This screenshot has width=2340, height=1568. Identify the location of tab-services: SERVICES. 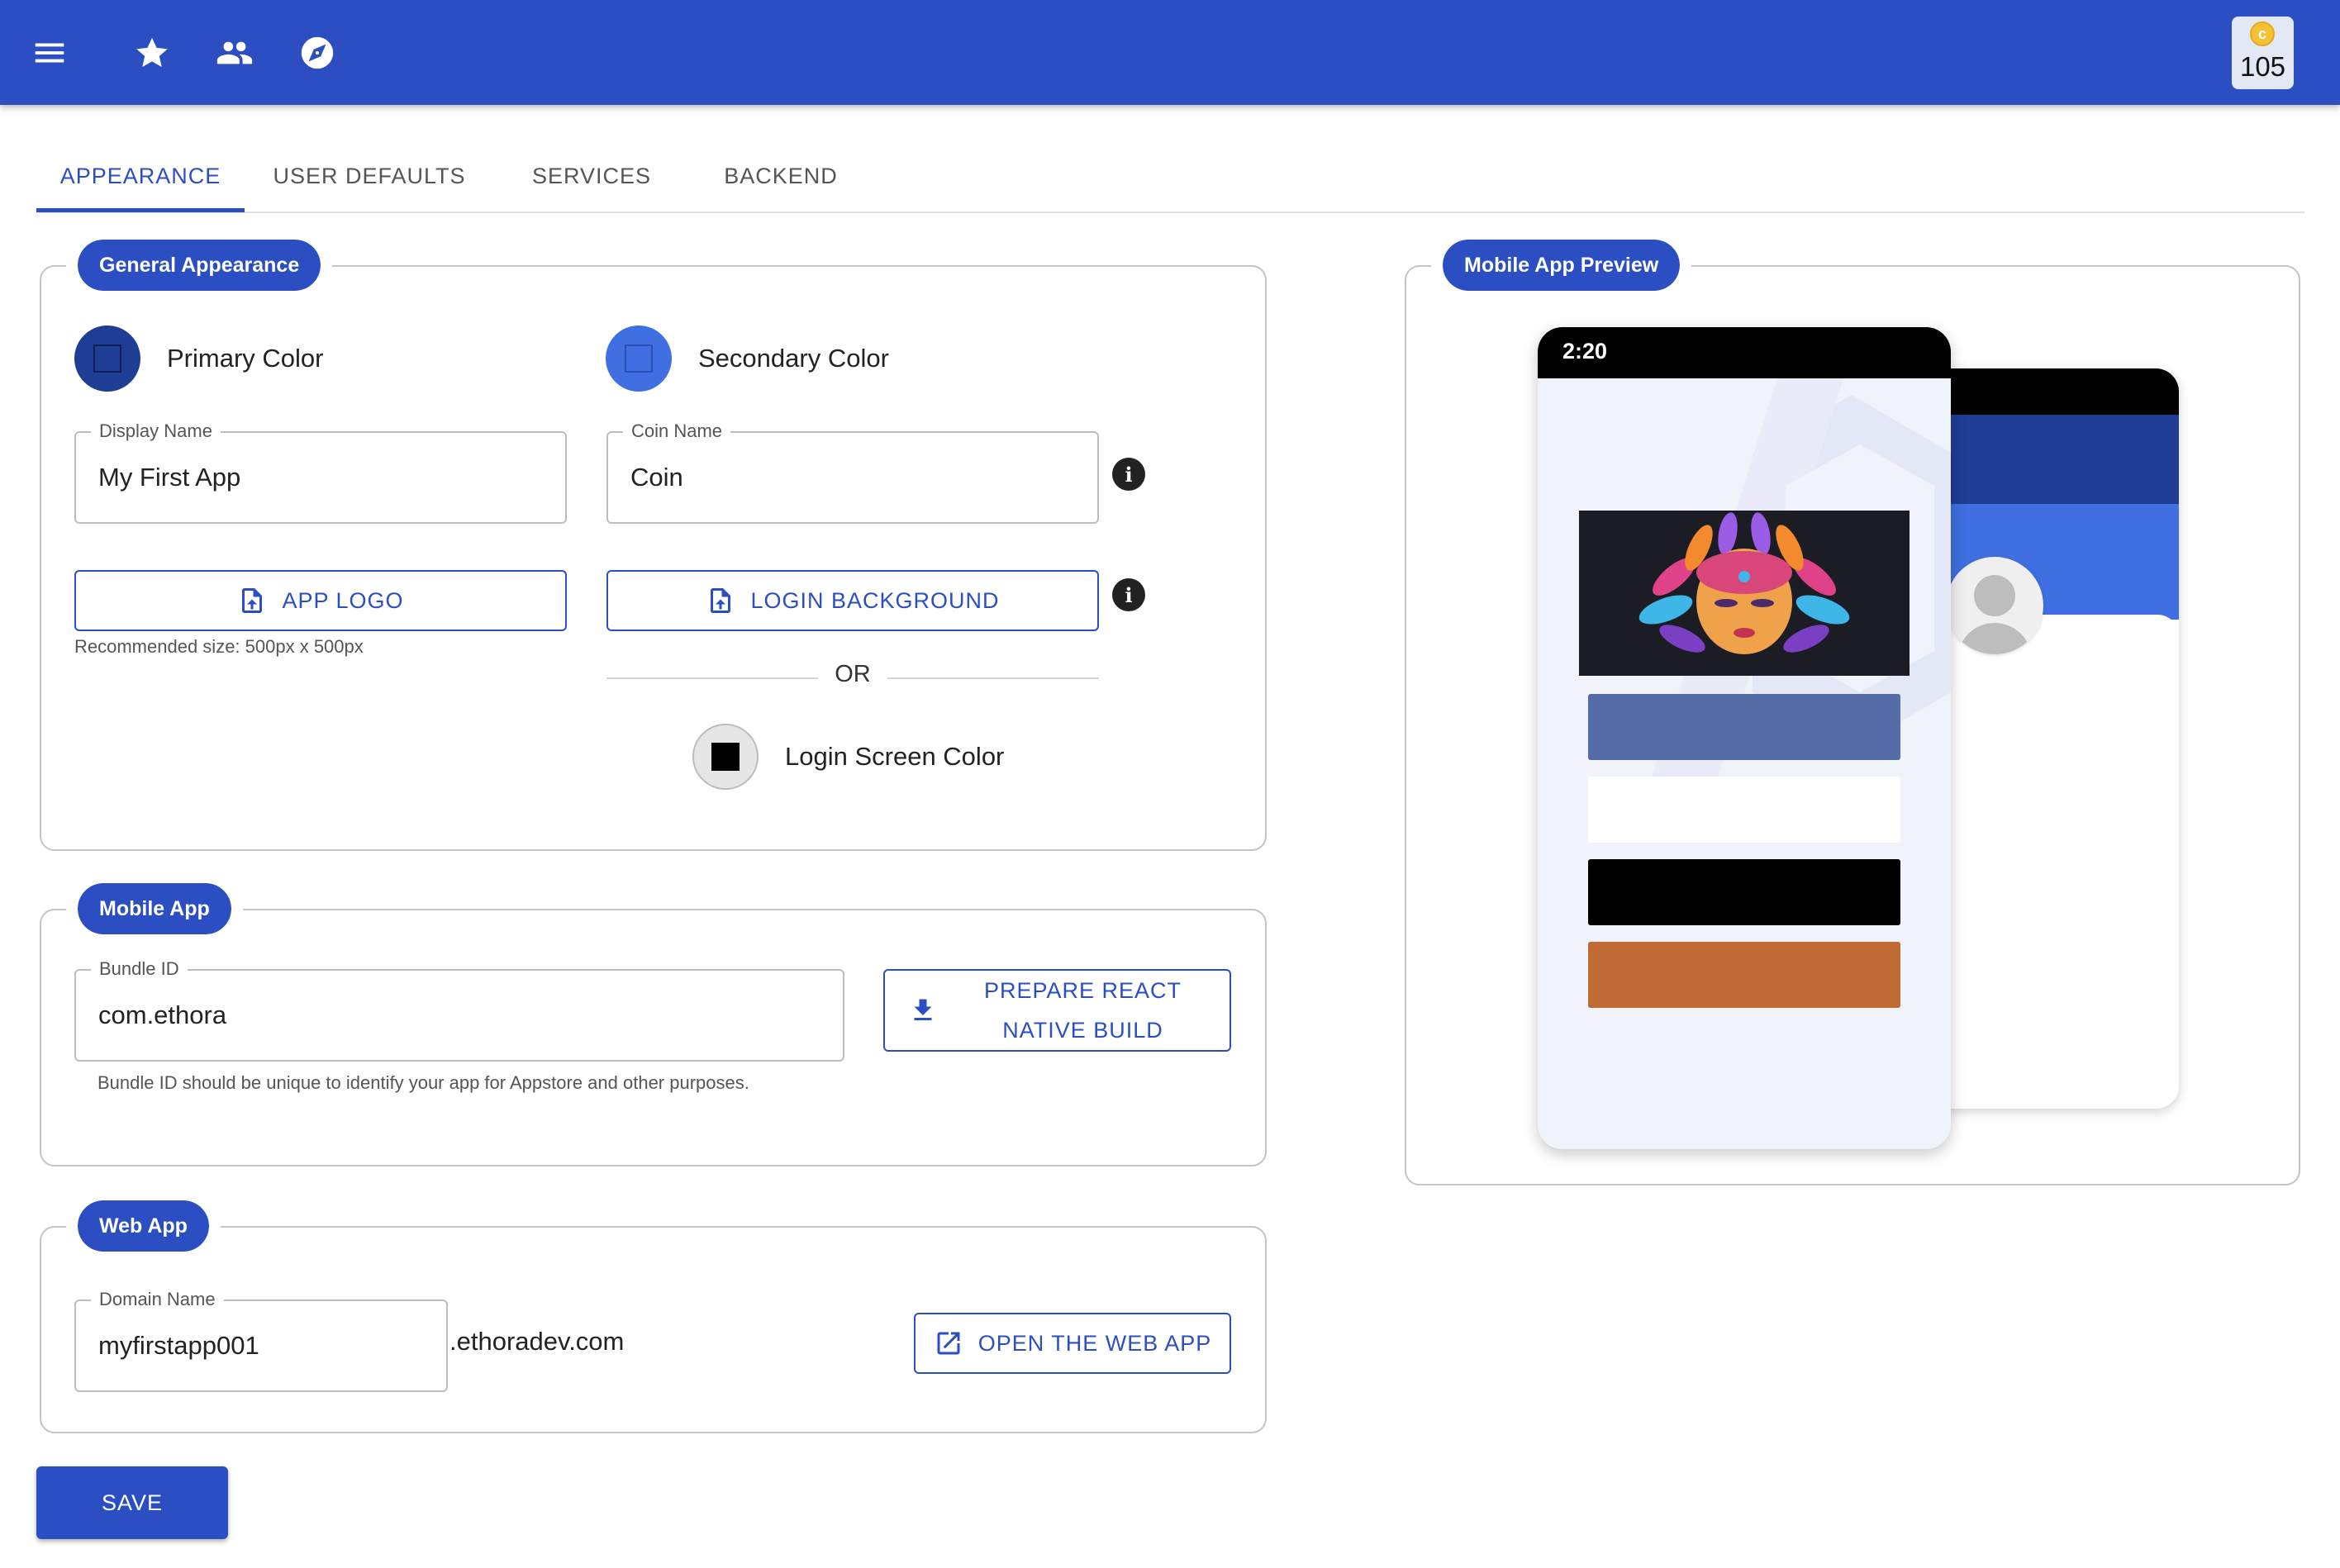
(591, 175).